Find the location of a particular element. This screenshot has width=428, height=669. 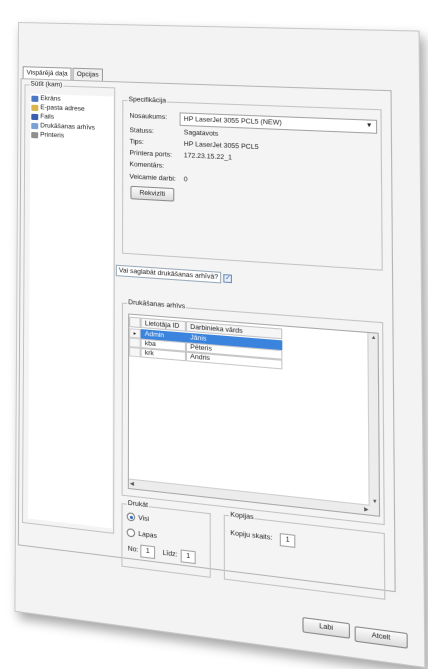

from-page-input: 1 is located at coordinates (147, 552).